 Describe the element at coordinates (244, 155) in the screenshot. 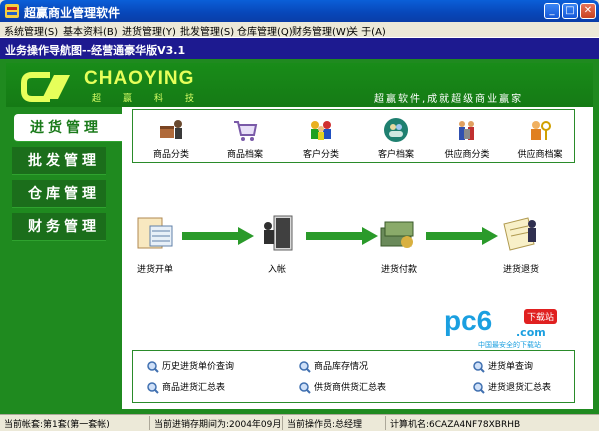

I see `icon-label: 商品档案` at that location.